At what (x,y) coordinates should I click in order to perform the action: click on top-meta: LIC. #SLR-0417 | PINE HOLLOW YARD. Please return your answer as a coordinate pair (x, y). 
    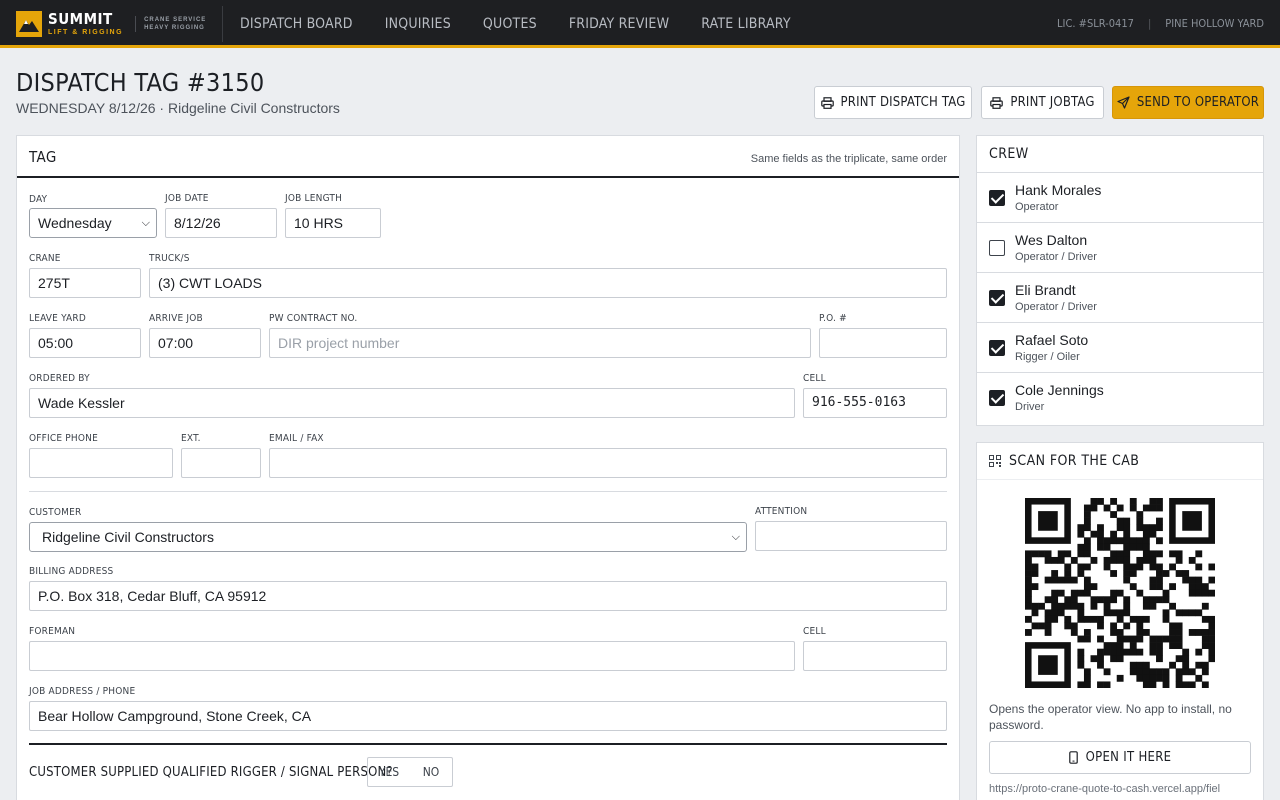
    Looking at the image, I should click on (1160, 24).